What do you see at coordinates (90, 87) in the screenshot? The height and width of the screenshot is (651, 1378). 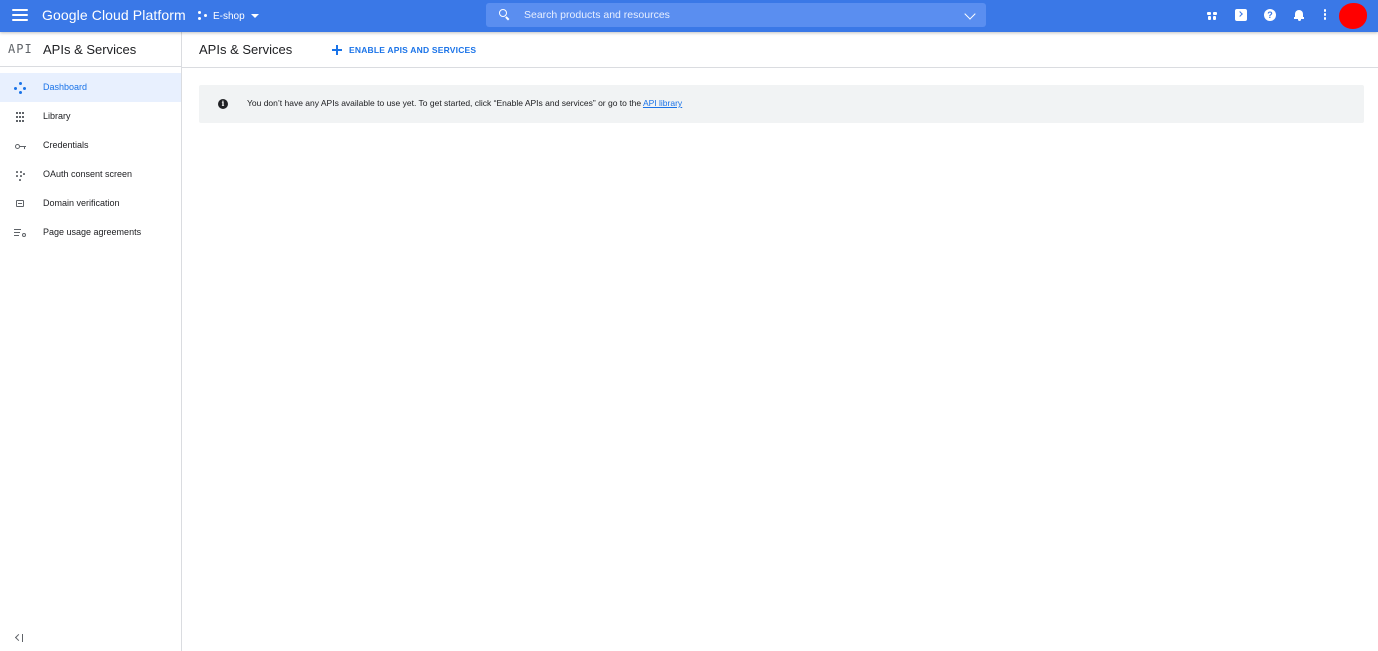 I see `sidebar-item-dashboard: Dashboard` at bounding box center [90, 87].